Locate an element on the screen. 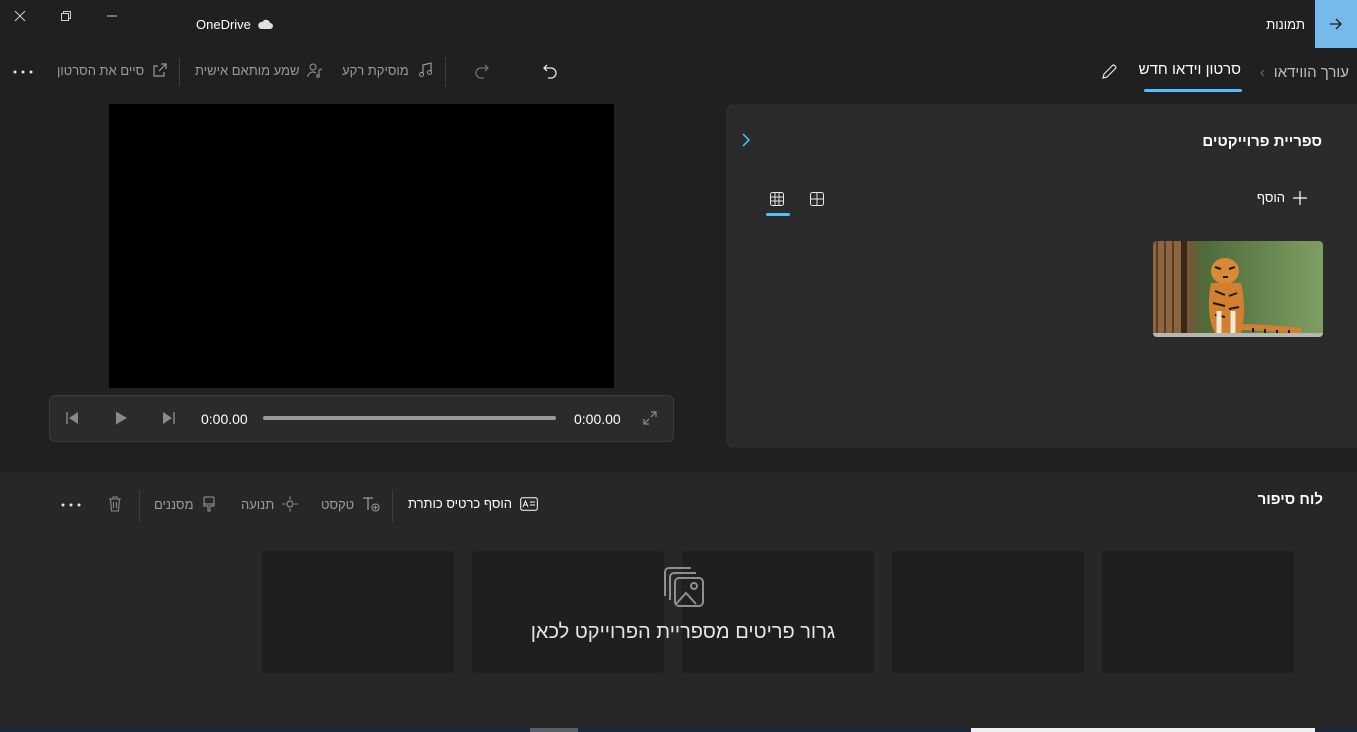  play-icon is located at coordinates (121, 418).